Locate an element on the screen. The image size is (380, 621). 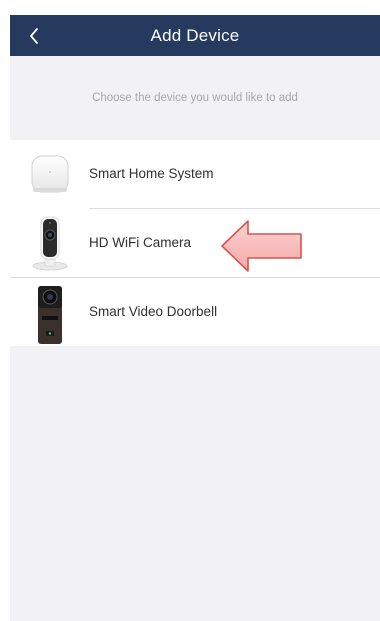
back-button is located at coordinates (34, 35).